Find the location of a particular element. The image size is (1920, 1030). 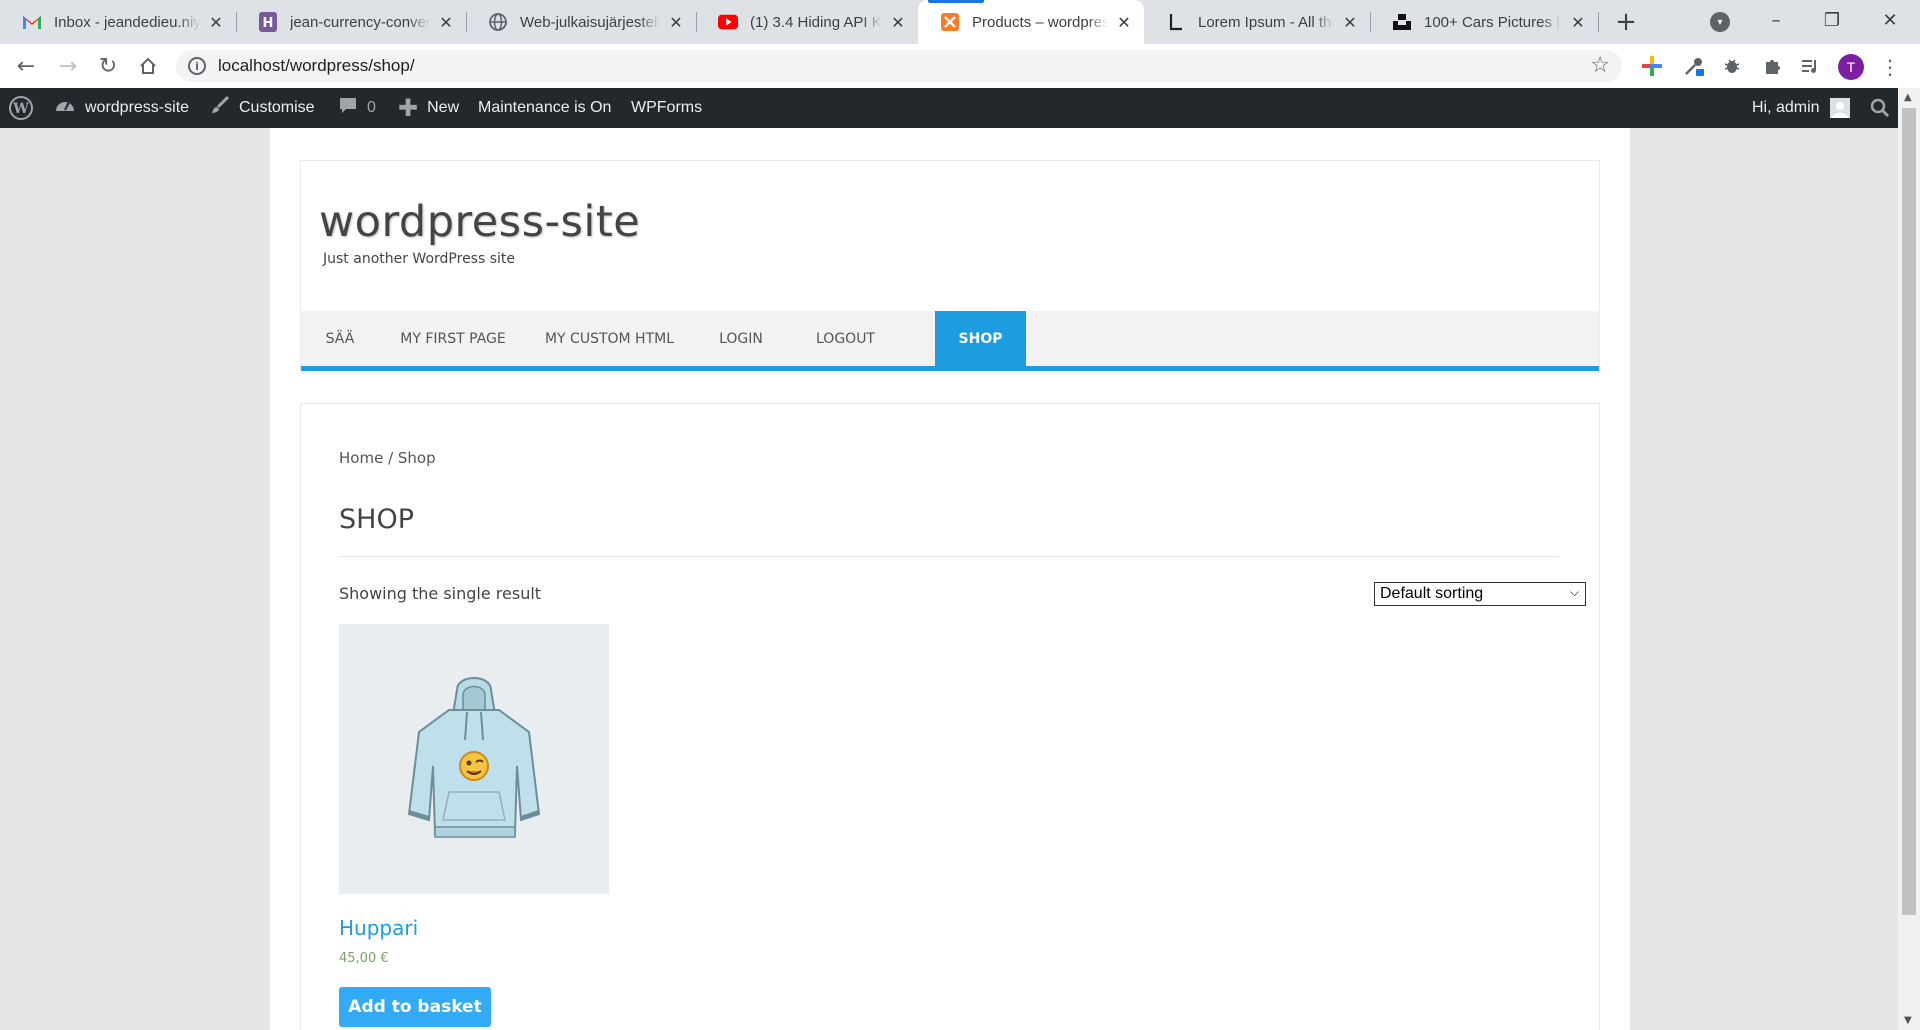

tab-title: Lorem Ipsum - All the is located at coordinates (1266, 22).